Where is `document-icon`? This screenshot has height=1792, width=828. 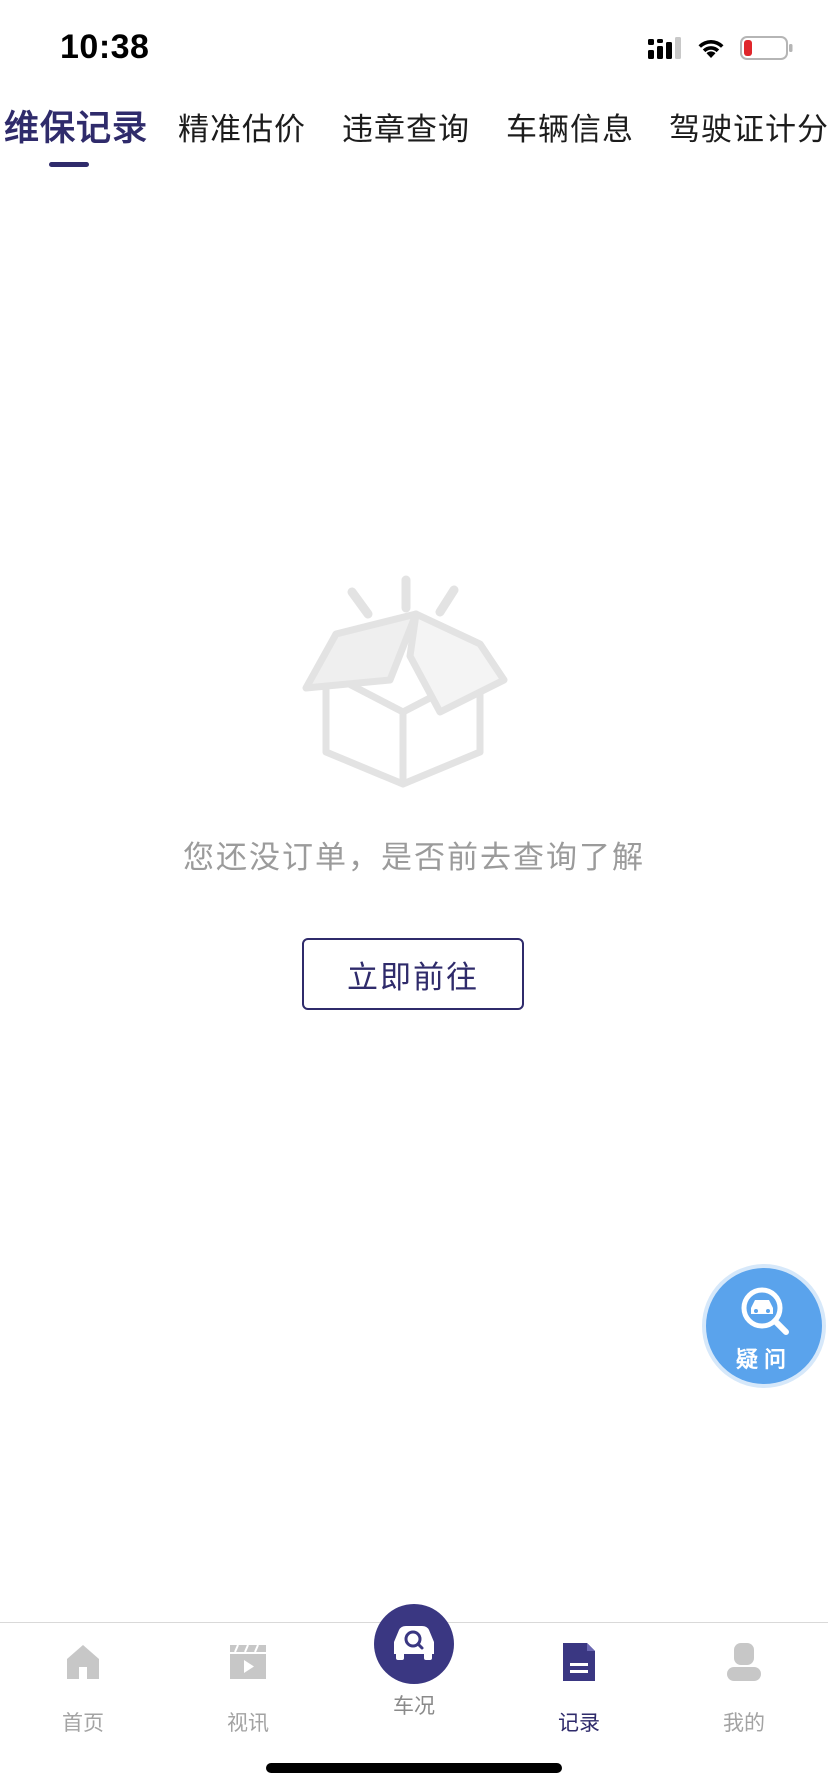
document-icon is located at coordinates (579, 1662).